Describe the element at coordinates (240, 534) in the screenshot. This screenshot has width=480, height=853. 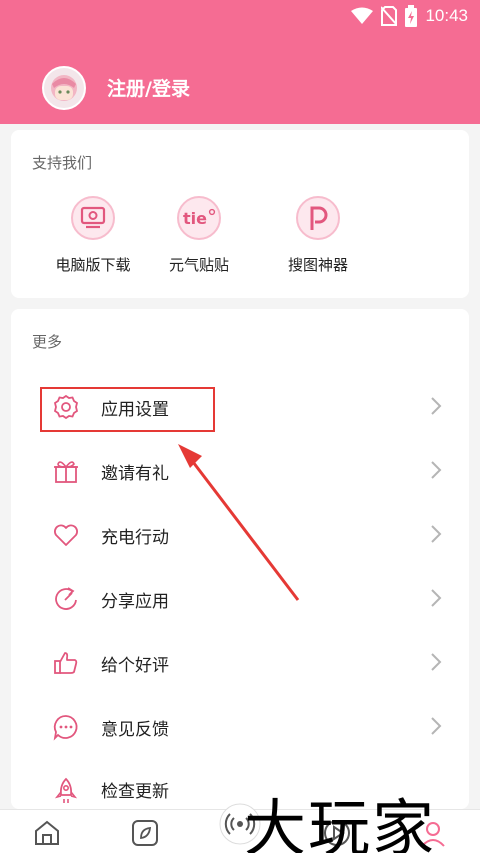
I see `menu-item-recharge: 充电行动` at that location.